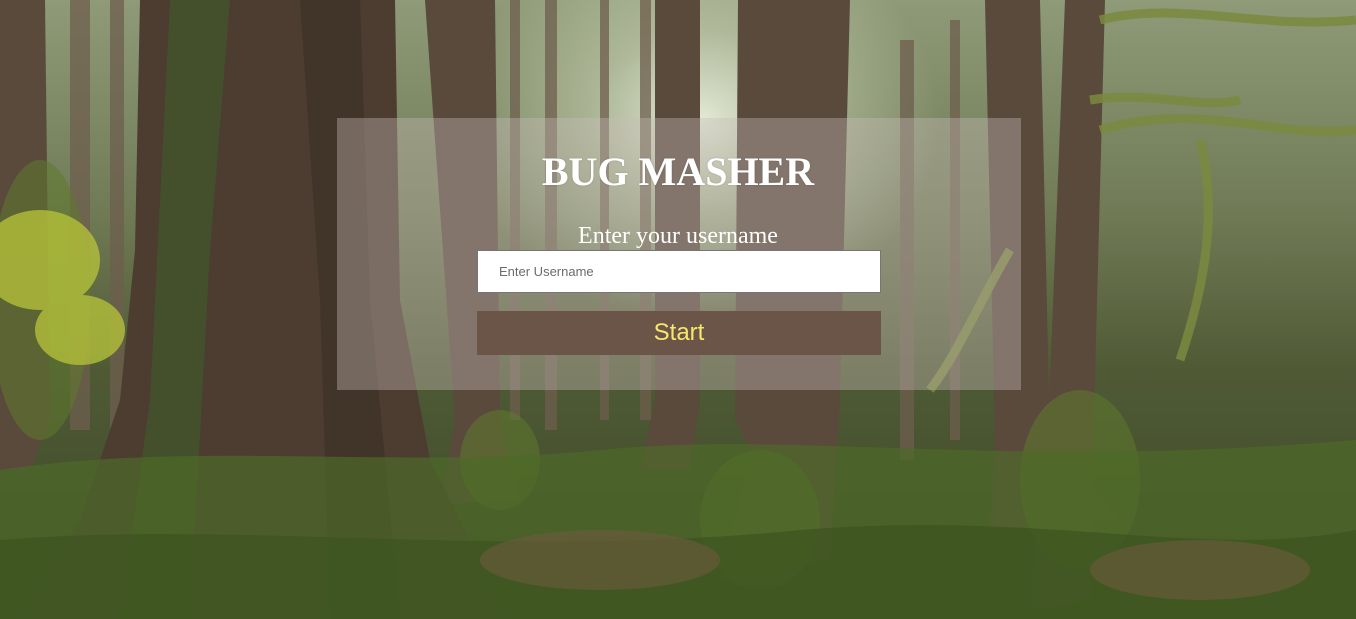 The width and height of the screenshot is (1356, 619). I want to click on start-button: Start, so click(679, 333).